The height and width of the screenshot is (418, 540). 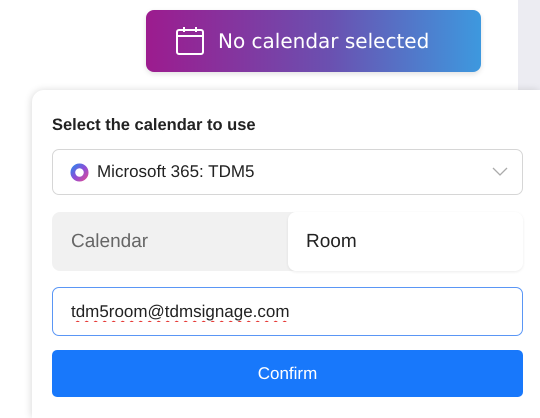 What do you see at coordinates (170, 241) in the screenshot?
I see `segment-tab: Calendar` at bounding box center [170, 241].